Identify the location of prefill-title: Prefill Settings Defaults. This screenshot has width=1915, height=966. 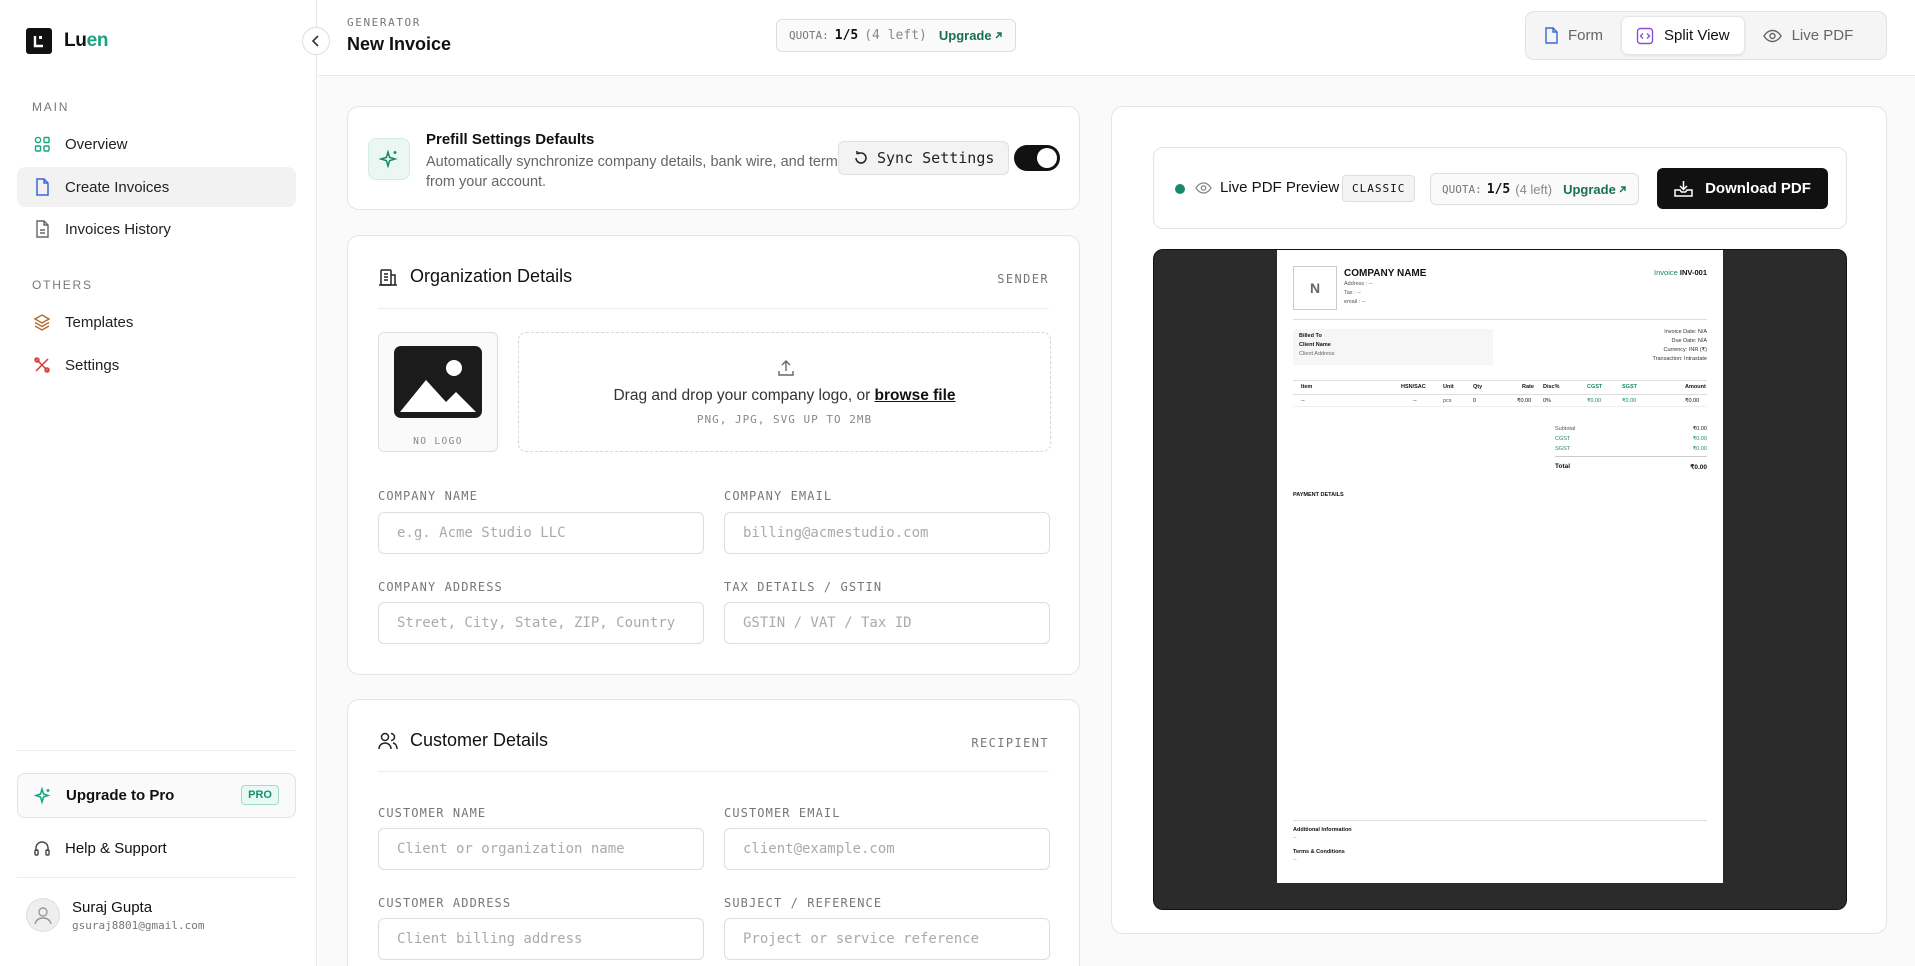
(510, 139).